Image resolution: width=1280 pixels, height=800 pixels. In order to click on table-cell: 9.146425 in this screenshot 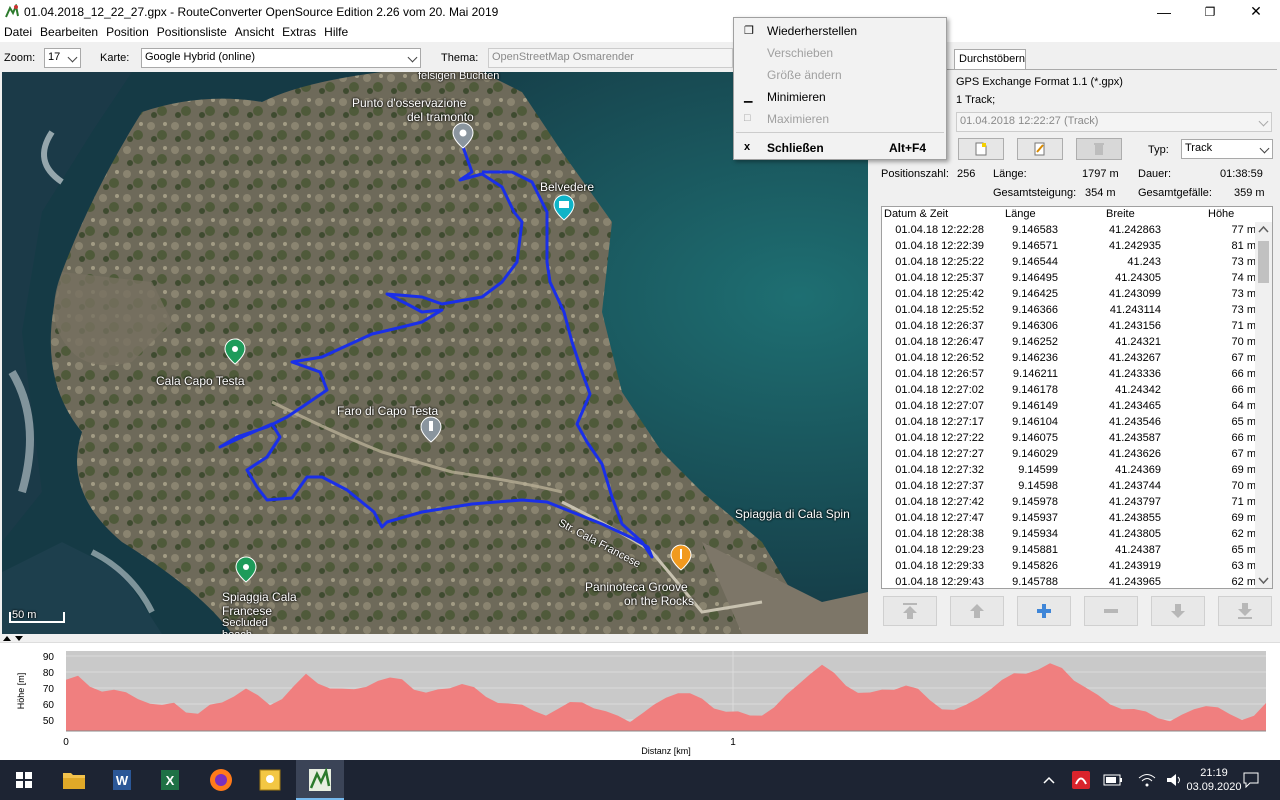, I will do `click(1035, 294)`.